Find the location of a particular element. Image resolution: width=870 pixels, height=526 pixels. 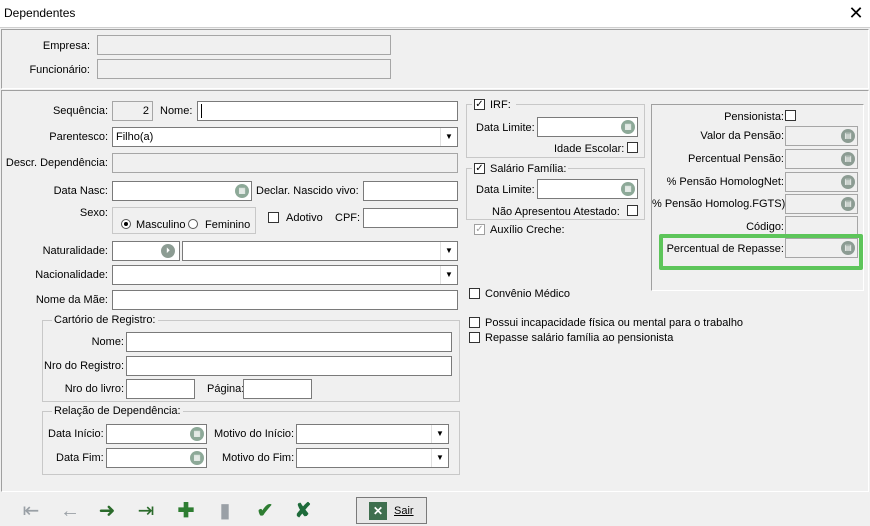

window-title: Dependentes is located at coordinates (40, 13).